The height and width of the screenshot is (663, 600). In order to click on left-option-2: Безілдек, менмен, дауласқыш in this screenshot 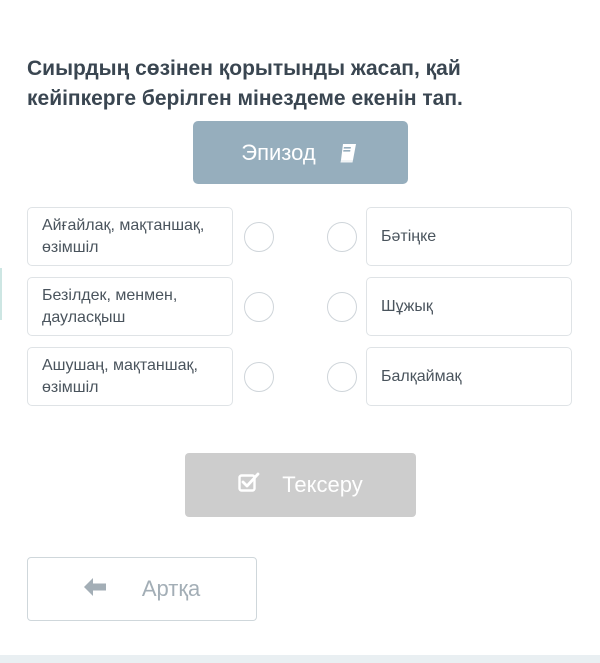, I will do `click(130, 306)`.